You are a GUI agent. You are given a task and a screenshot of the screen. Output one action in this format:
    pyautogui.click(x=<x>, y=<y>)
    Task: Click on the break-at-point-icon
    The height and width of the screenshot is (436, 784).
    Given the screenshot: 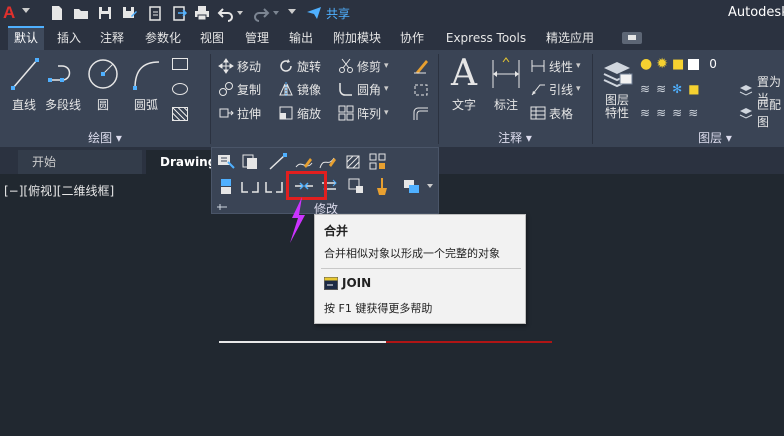 What is the action you would take?
    pyautogui.click(x=250, y=186)
    